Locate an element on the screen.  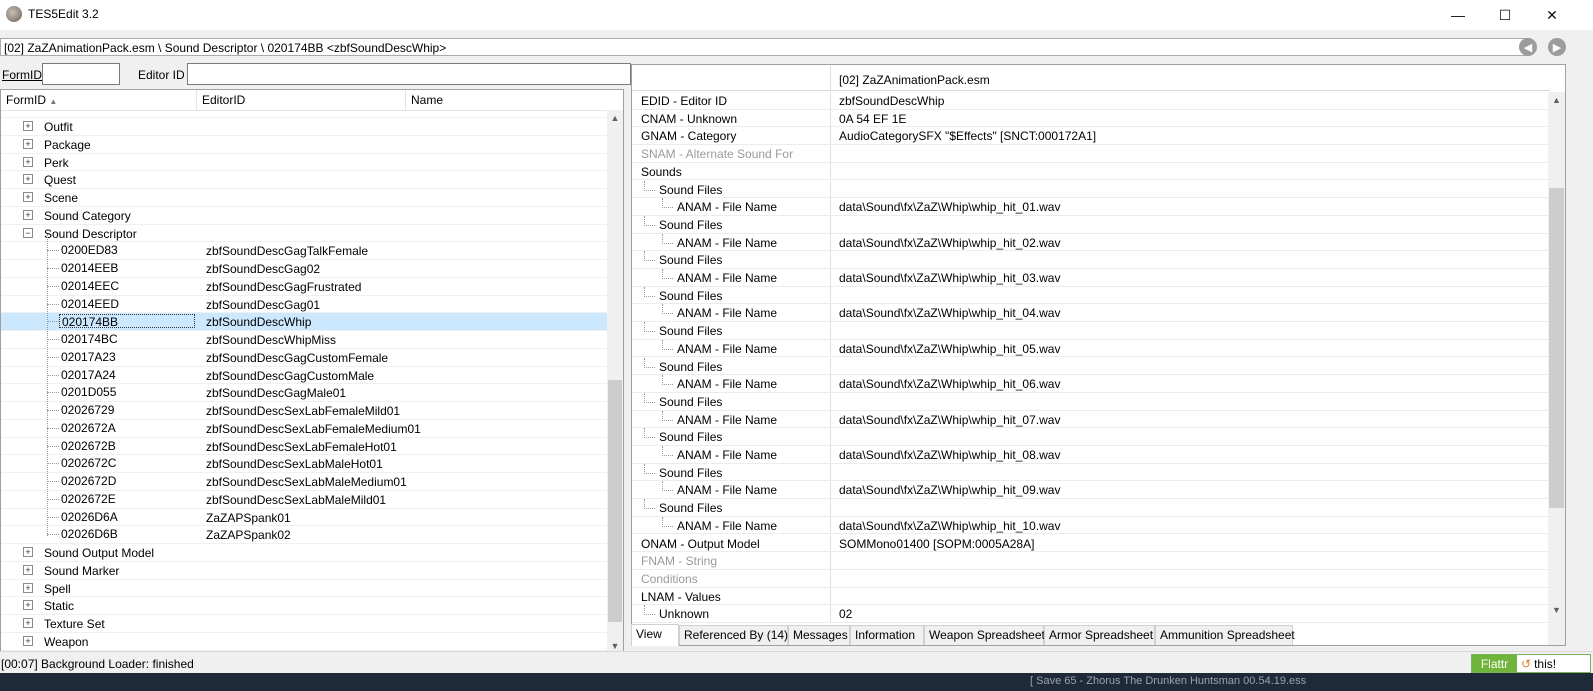
tree-record-row: 02017A24 zbfSoundDescGagCustomMale is located at coordinates (305, 376).